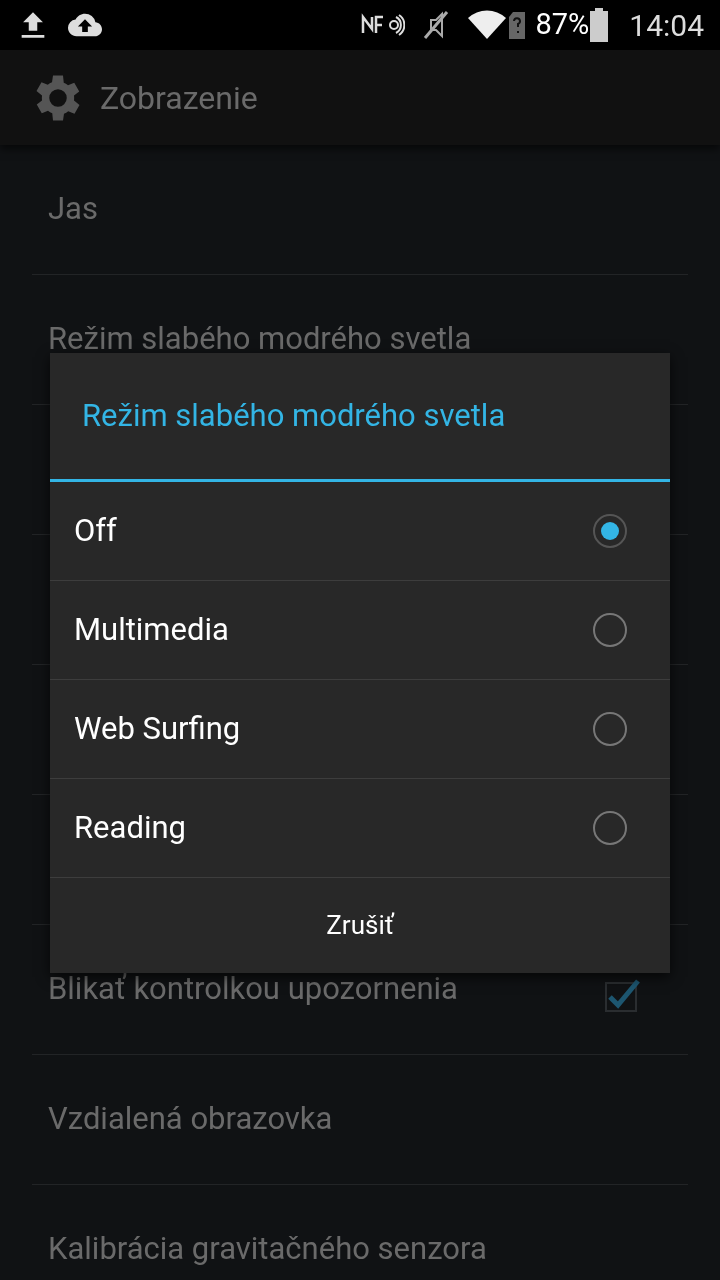 This screenshot has width=720, height=1280. I want to click on option-label: Off, so click(96, 530).